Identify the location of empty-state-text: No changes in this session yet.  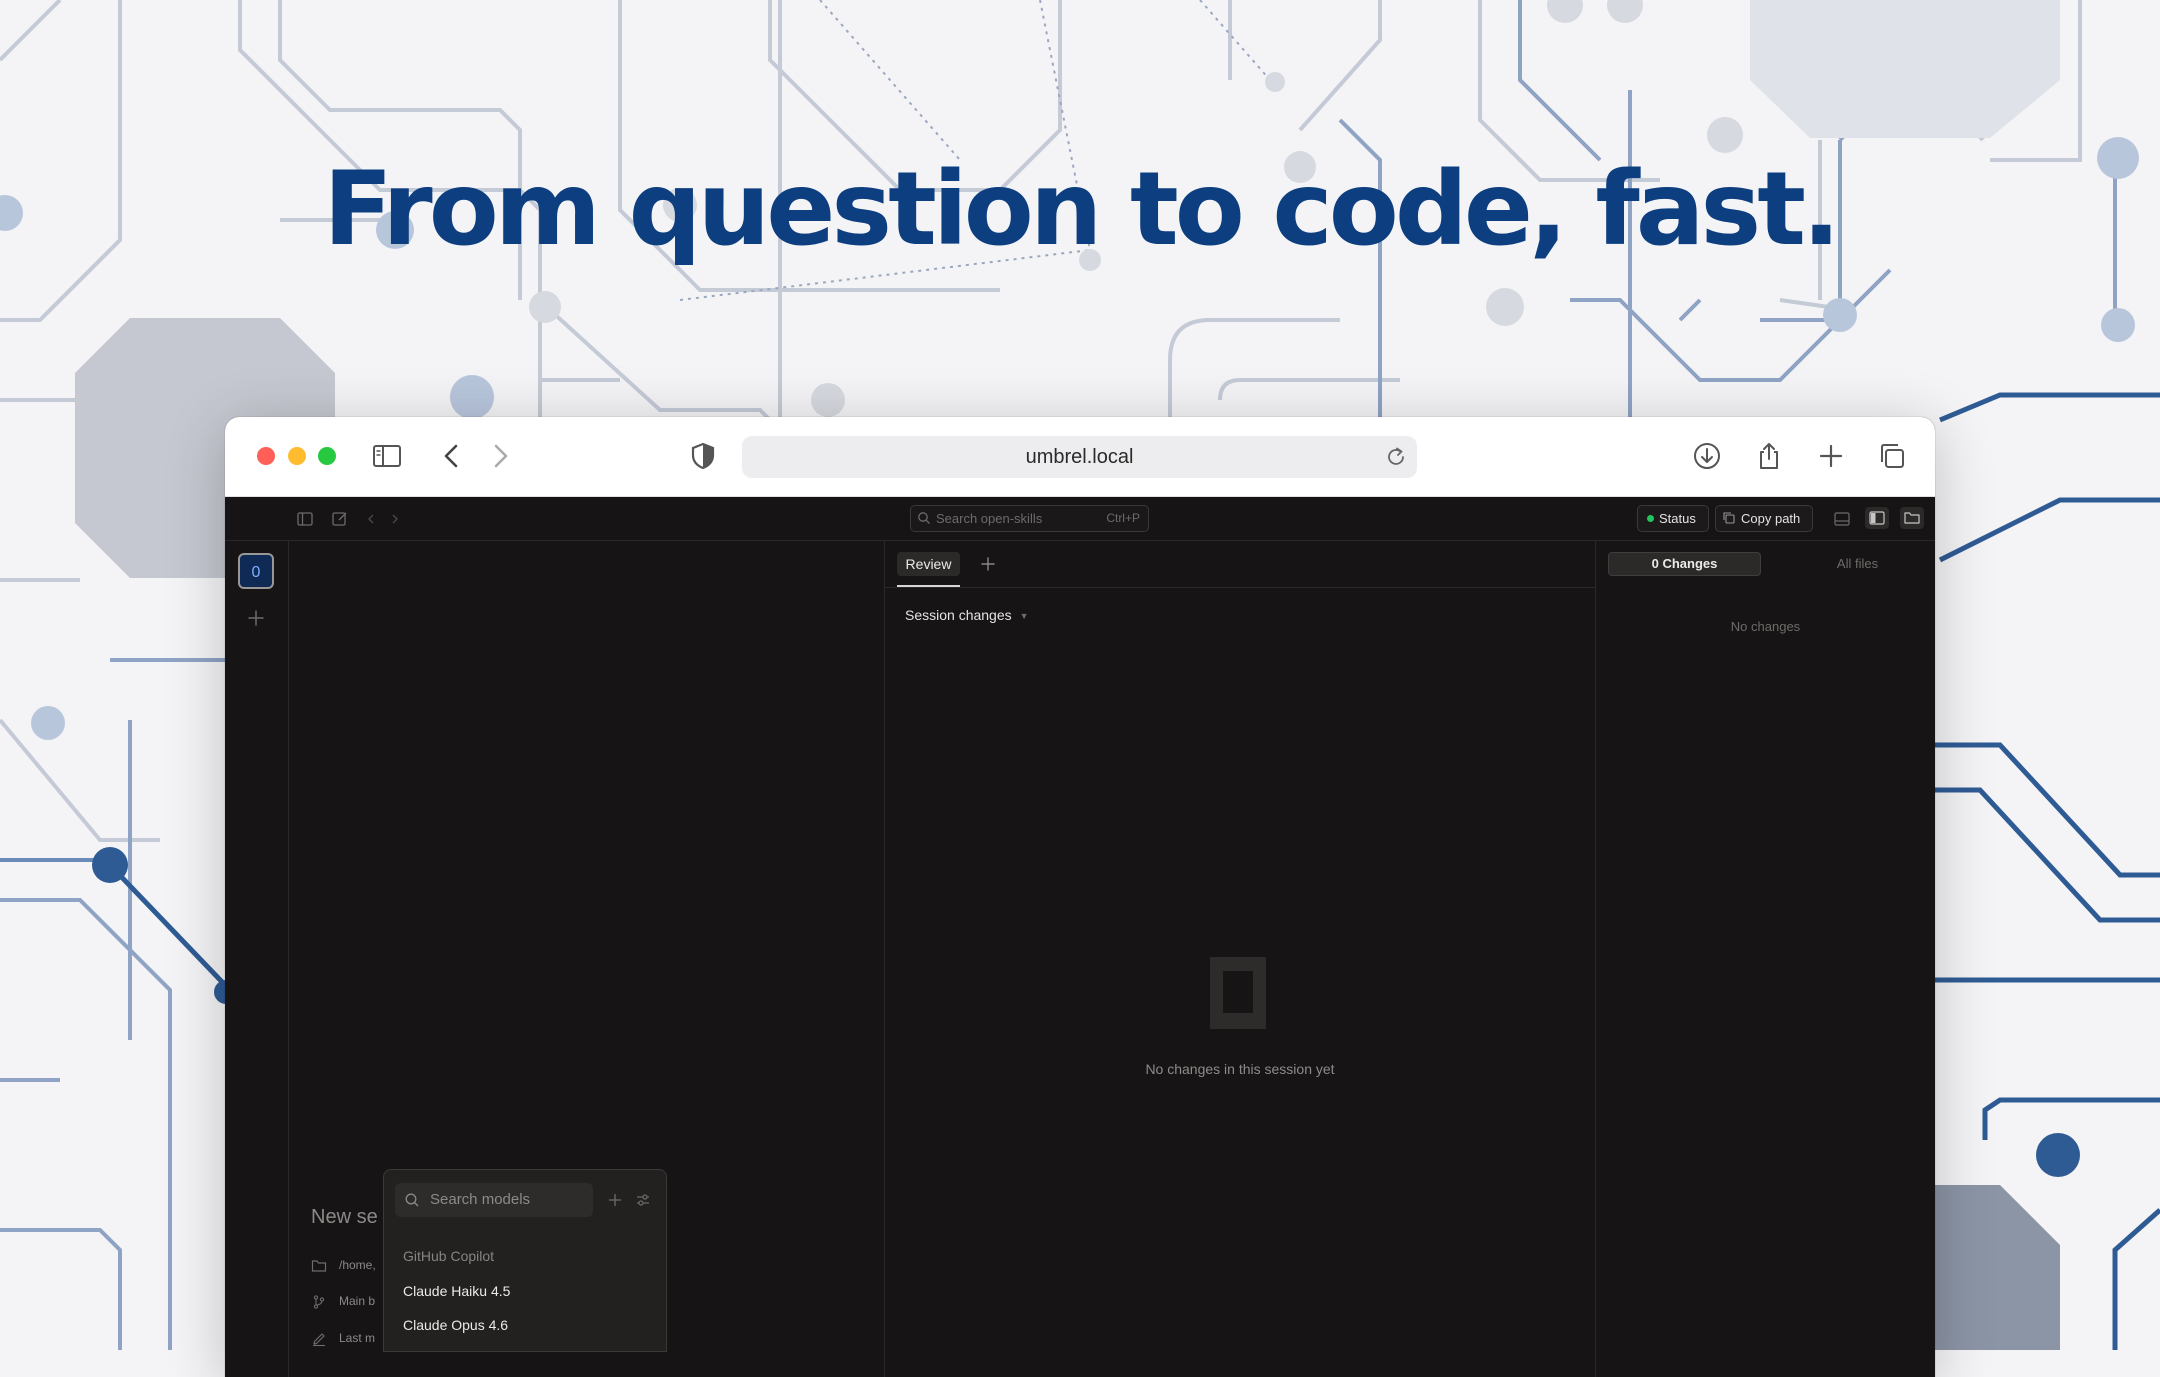
(1240, 1069).